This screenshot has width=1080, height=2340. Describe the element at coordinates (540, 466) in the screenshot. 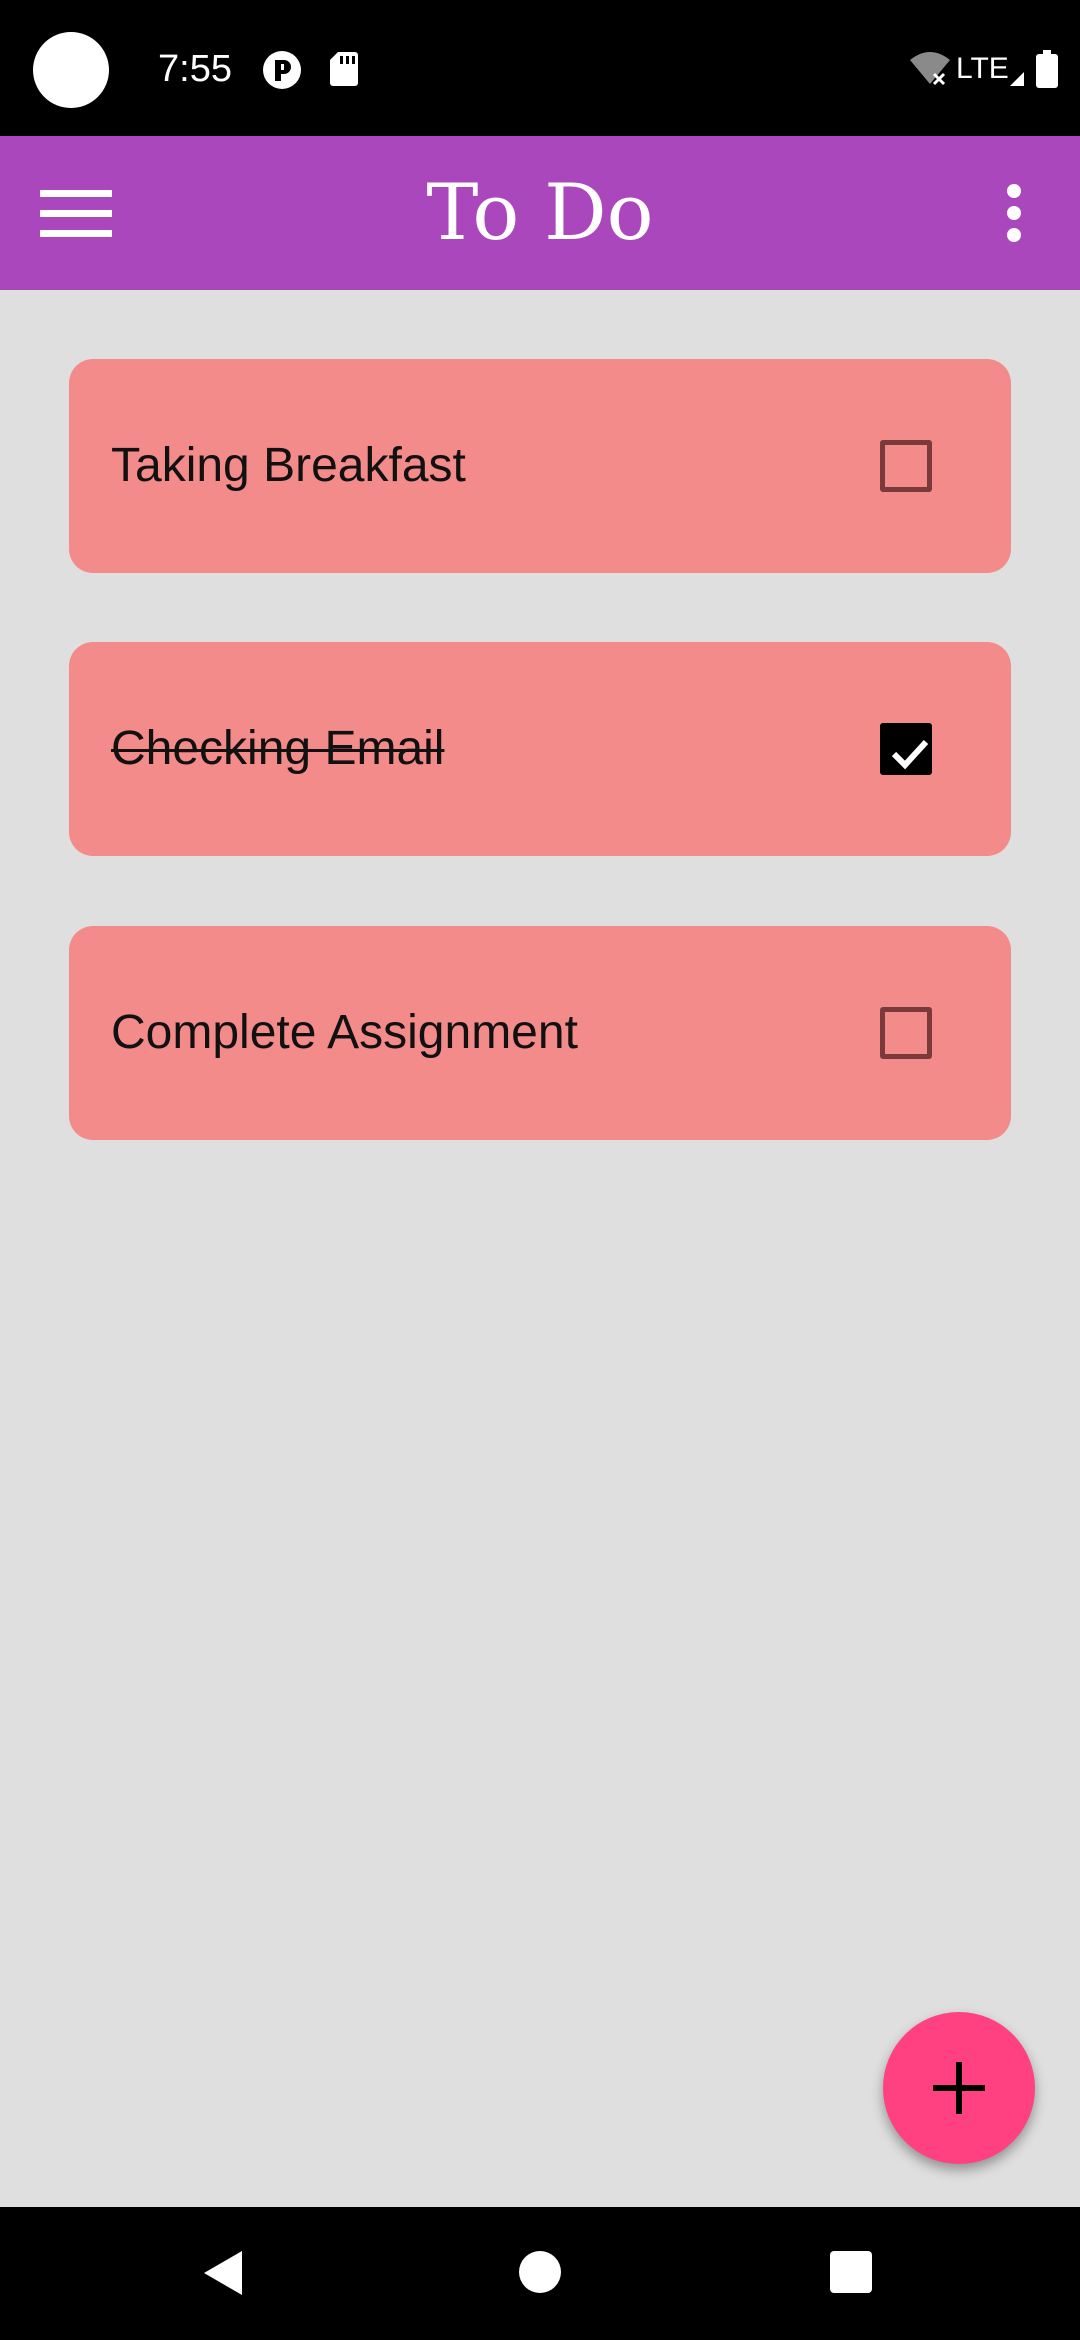

I see `todo-item: Taking Breakfast` at that location.